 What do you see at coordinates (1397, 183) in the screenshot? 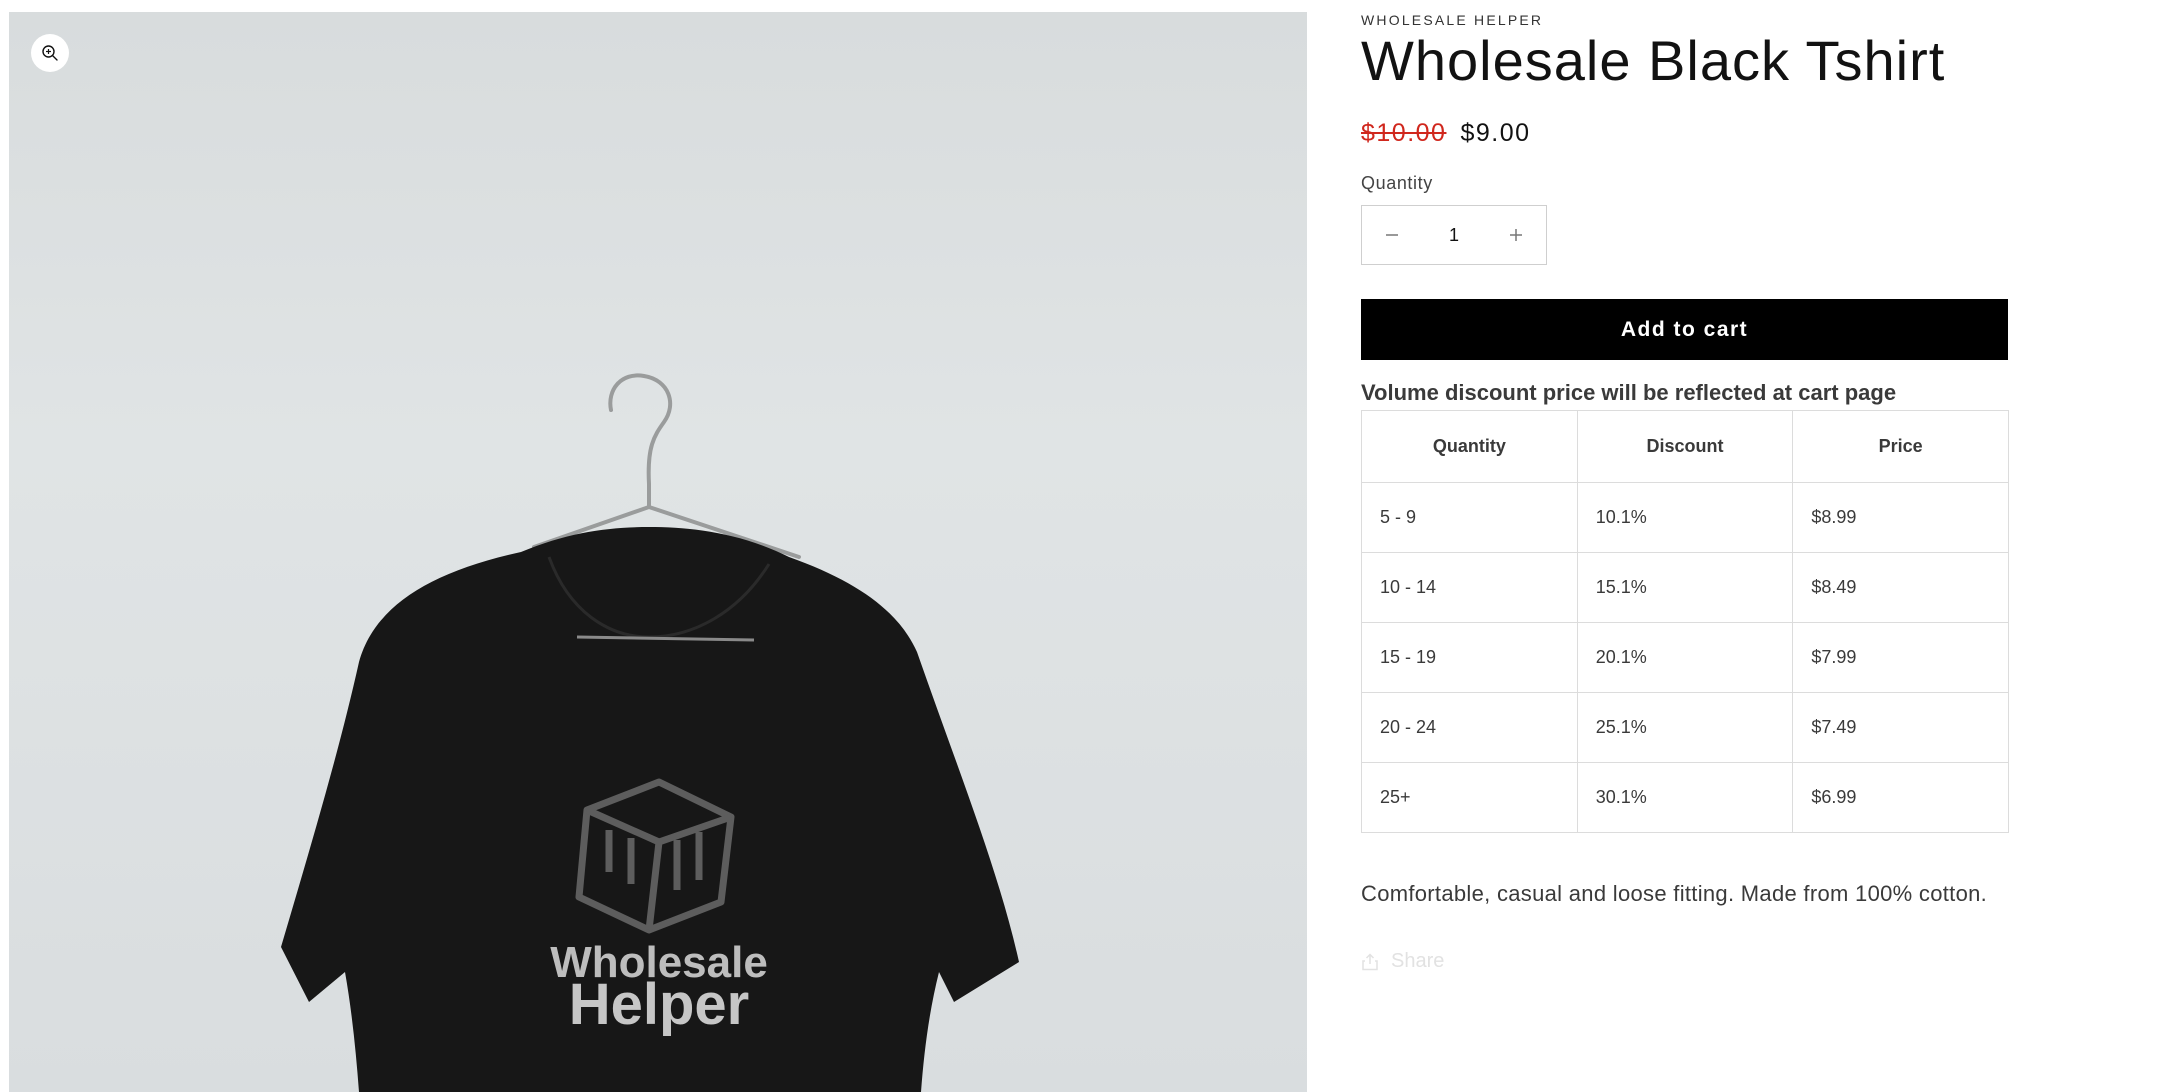
I see `quantity-label: Quantity` at bounding box center [1397, 183].